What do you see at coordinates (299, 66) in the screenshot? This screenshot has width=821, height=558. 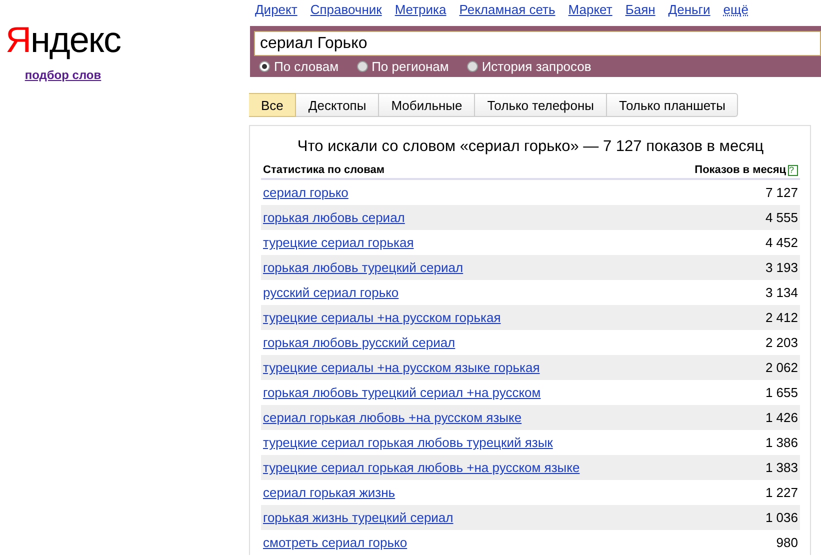 I see `search-mode-option: По словам` at bounding box center [299, 66].